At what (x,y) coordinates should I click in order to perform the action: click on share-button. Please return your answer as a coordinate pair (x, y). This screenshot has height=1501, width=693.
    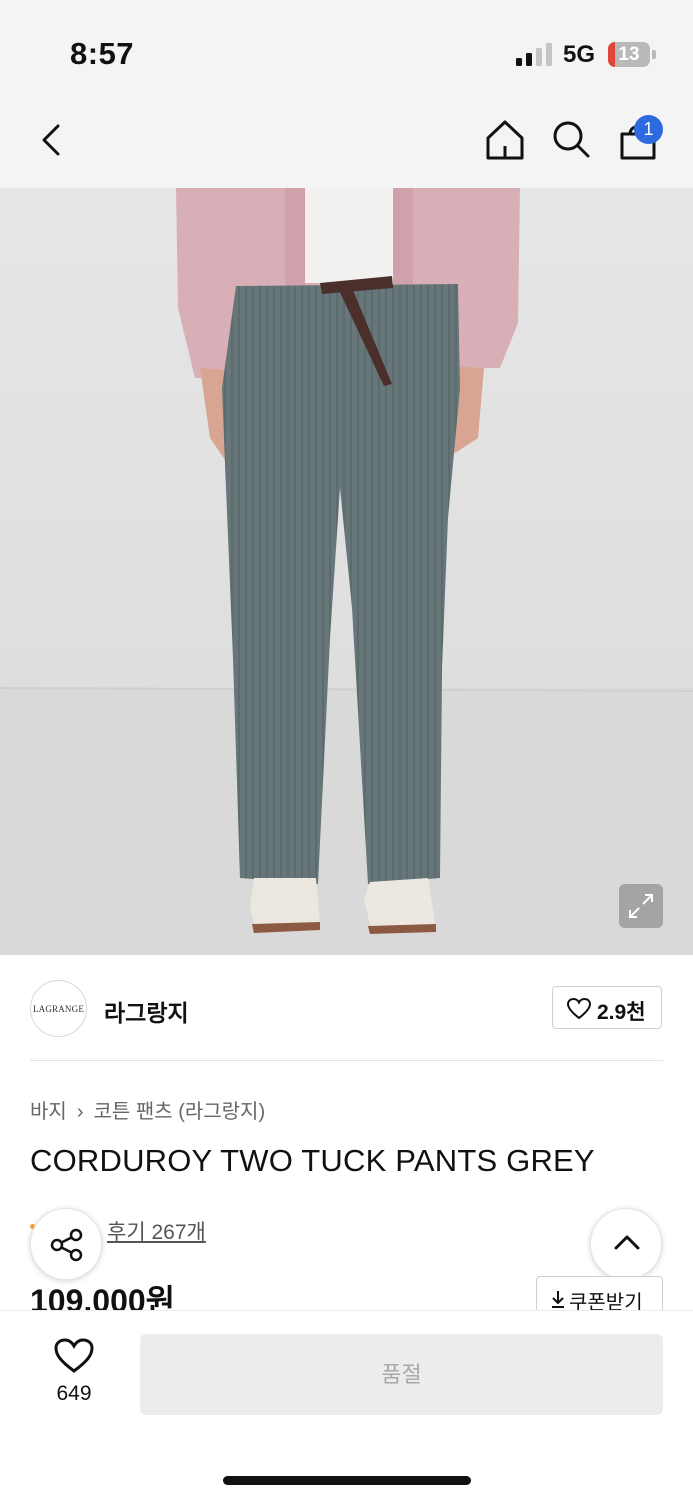
    Looking at the image, I should click on (66, 1244).